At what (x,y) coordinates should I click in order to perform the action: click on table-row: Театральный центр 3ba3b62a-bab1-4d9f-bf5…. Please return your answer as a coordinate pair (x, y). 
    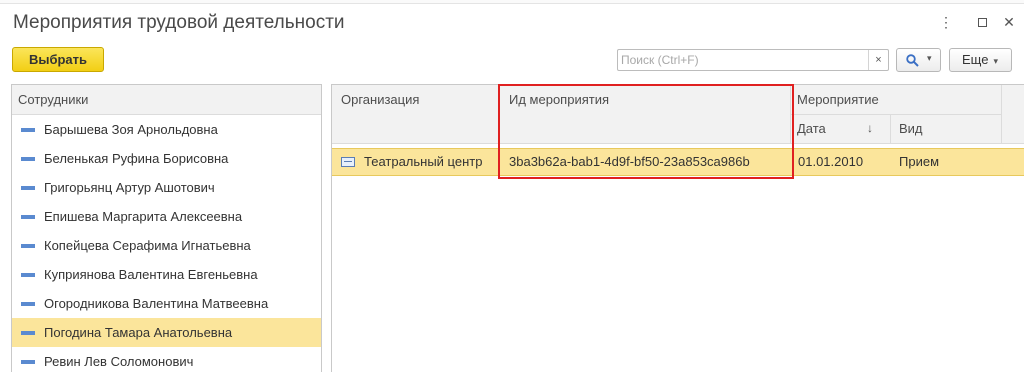
    Looking at the image, I should click on (678, 162).